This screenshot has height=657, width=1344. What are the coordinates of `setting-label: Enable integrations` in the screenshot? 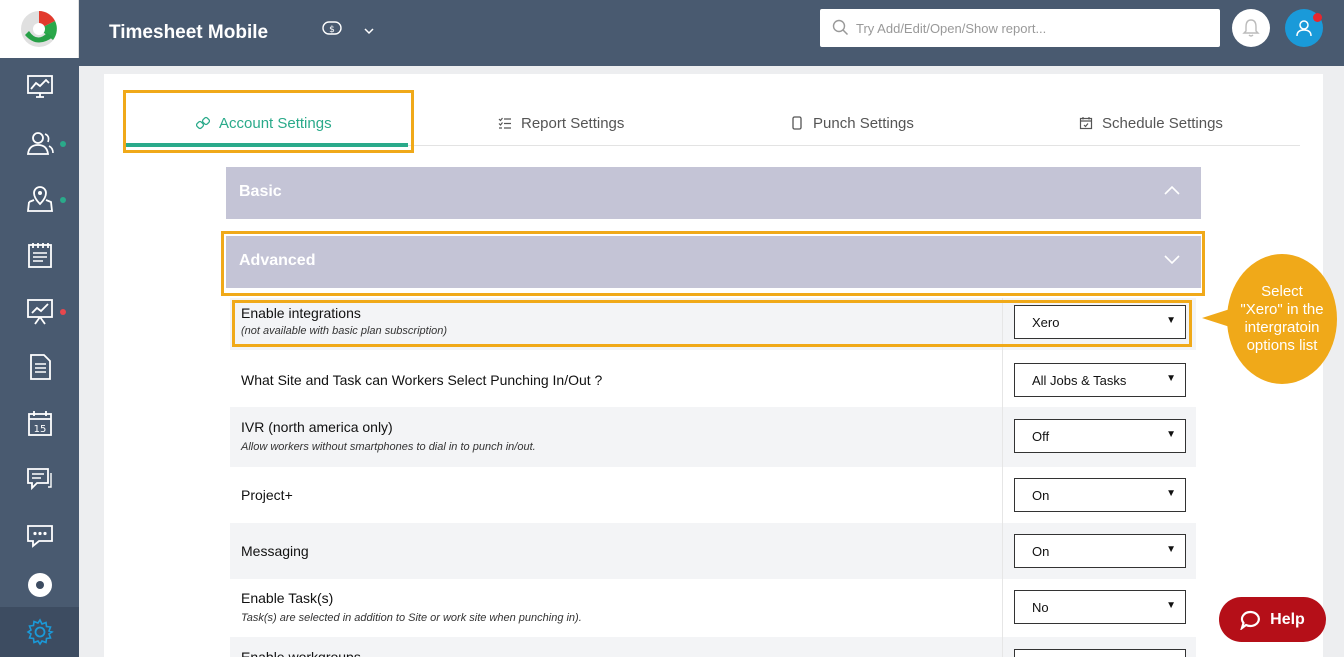 It's located at (301, 313).